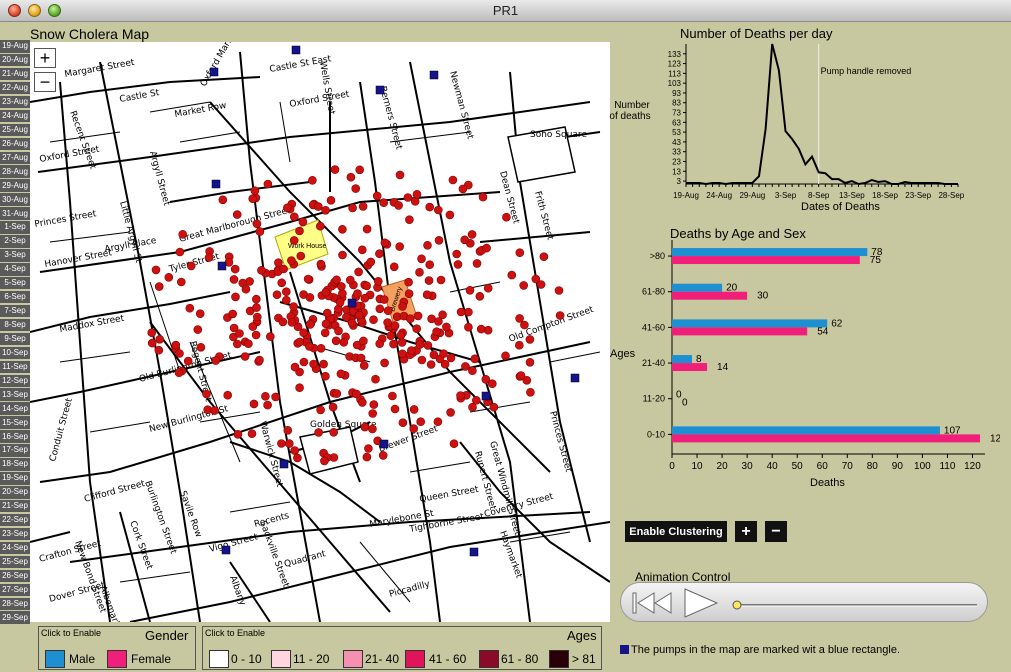 The width and height of the screenshot is (1011, 672). Describe the element at coordinates (15, 394) in the screenshot. I see `date-button-13-Sep: 13-Sep` at that location.